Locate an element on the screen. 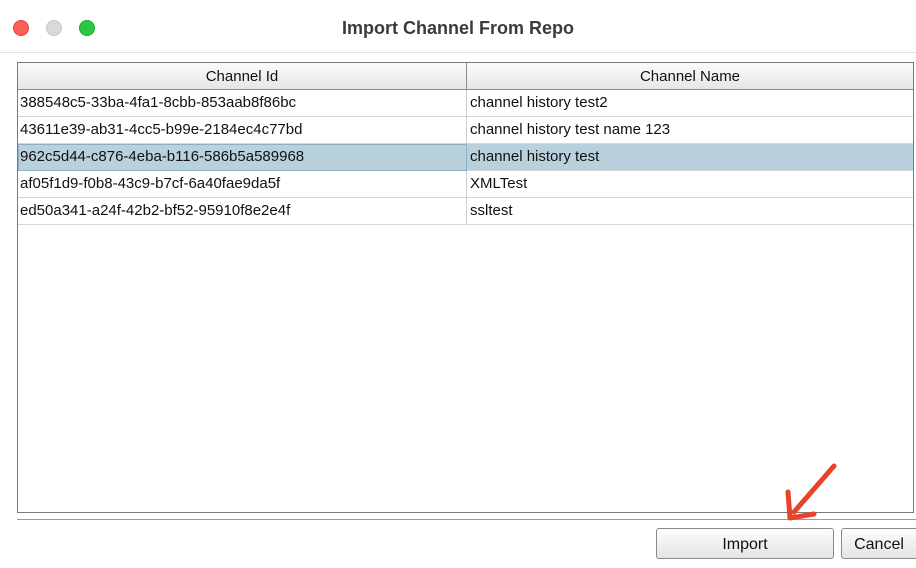 The width and height of the screenshot is (916, 568). table-header: Channel Id Channel Name is located at coordinates (465, 76).